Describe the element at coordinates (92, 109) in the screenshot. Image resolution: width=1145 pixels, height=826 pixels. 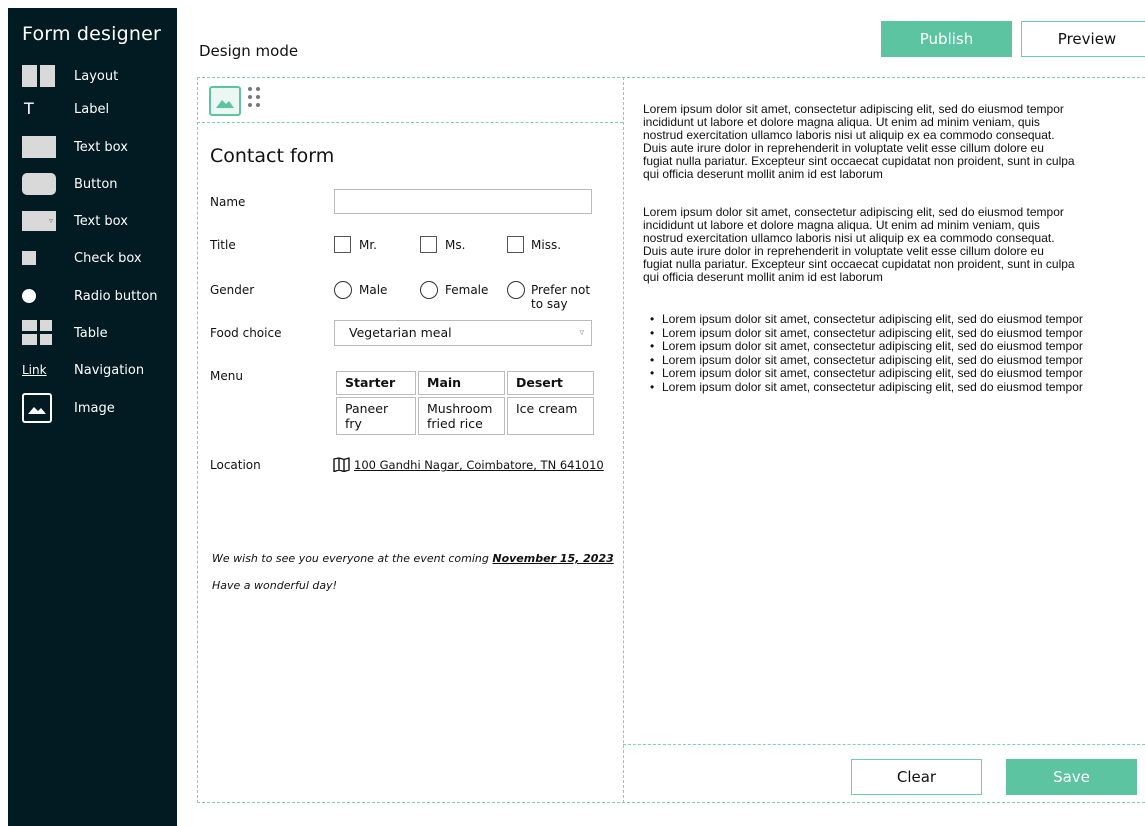
I see `sidebar-item-label: Label` at that location.